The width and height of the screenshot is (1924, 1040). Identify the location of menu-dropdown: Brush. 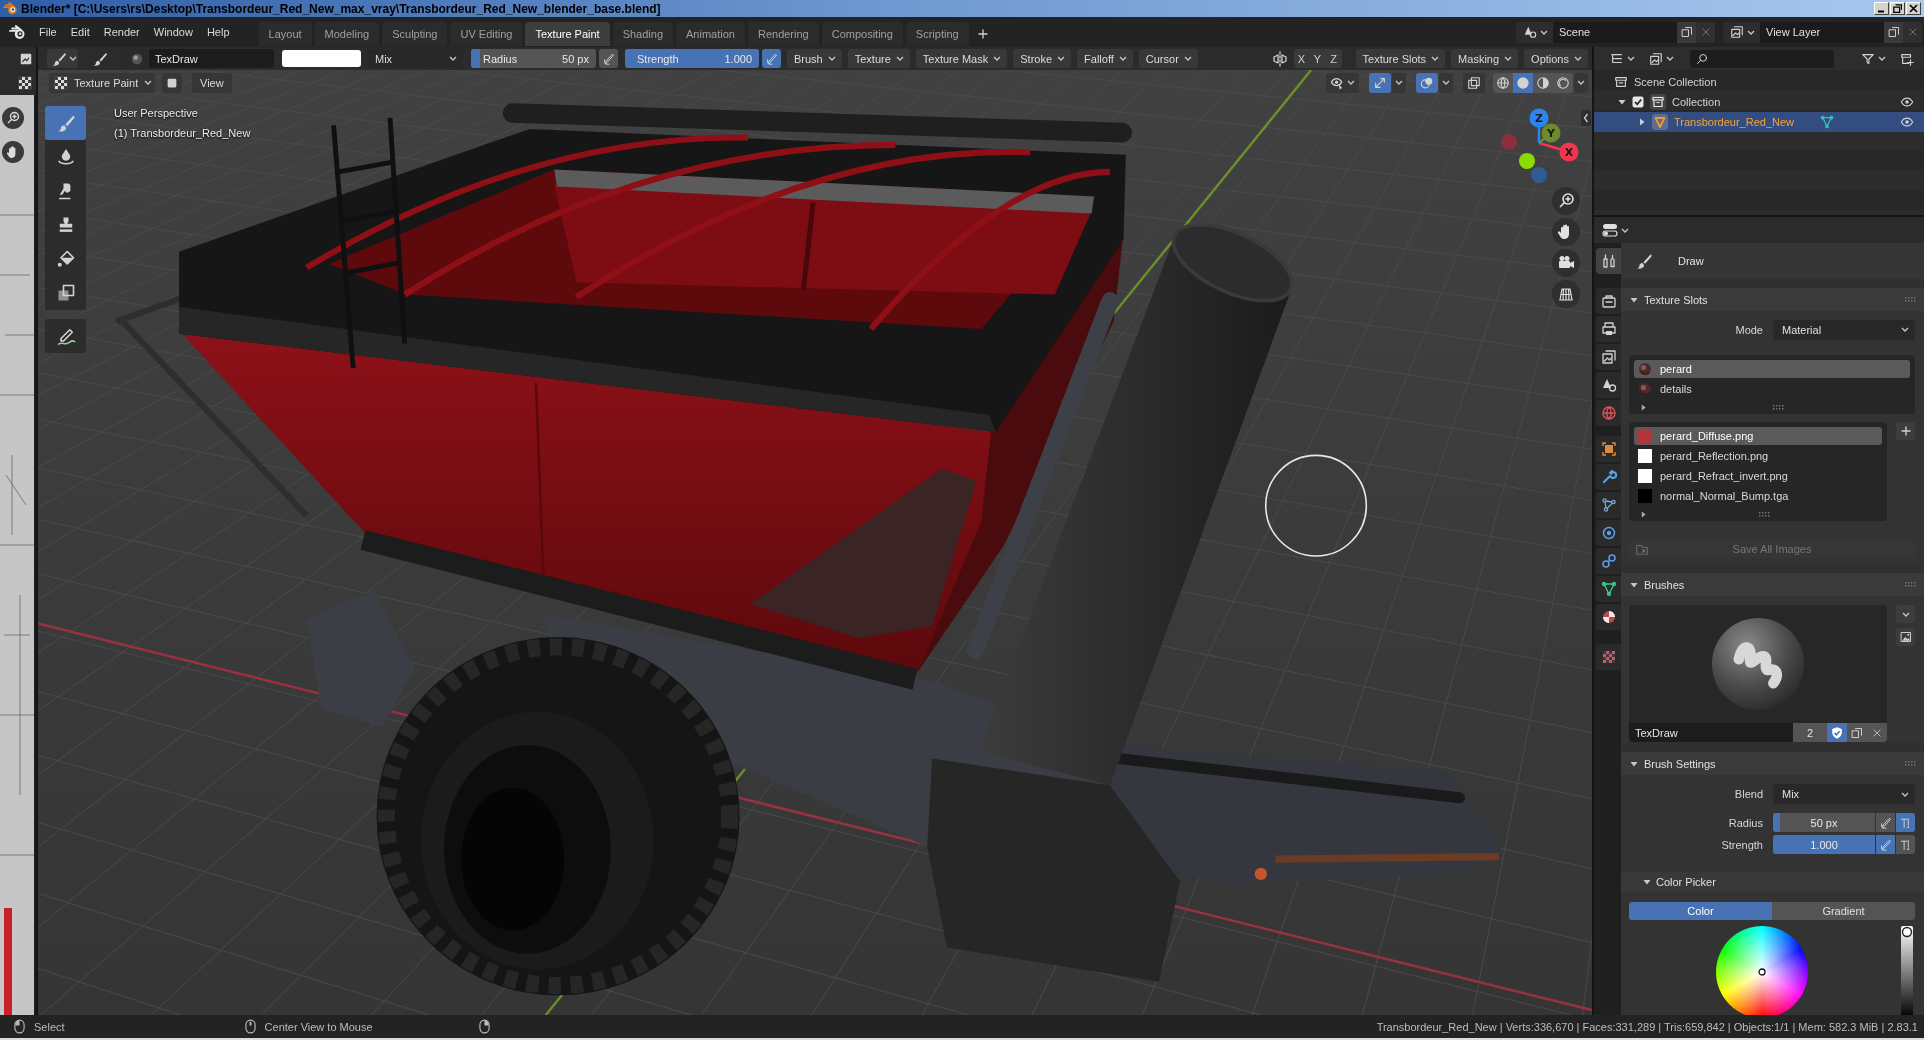
(814, 58).